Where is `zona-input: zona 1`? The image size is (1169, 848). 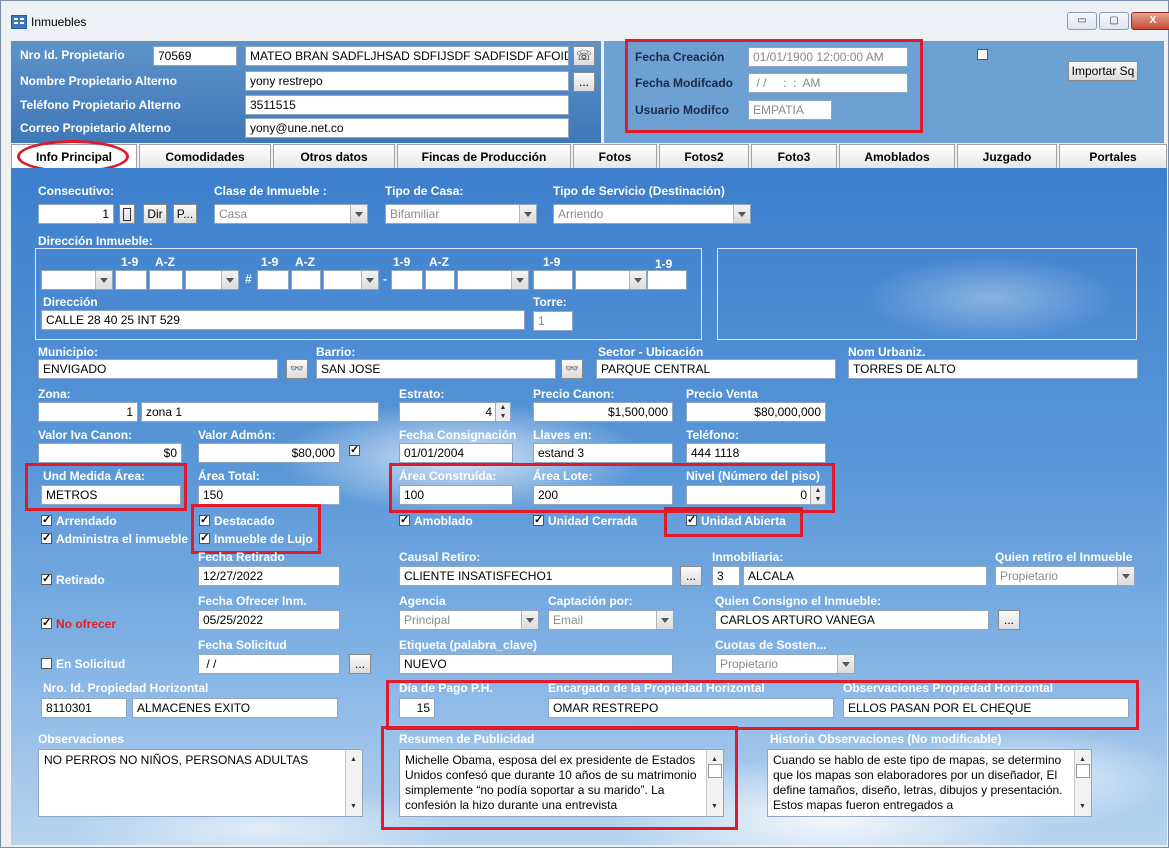 zona-input: zona 1 is located at coordinates (260, 412).